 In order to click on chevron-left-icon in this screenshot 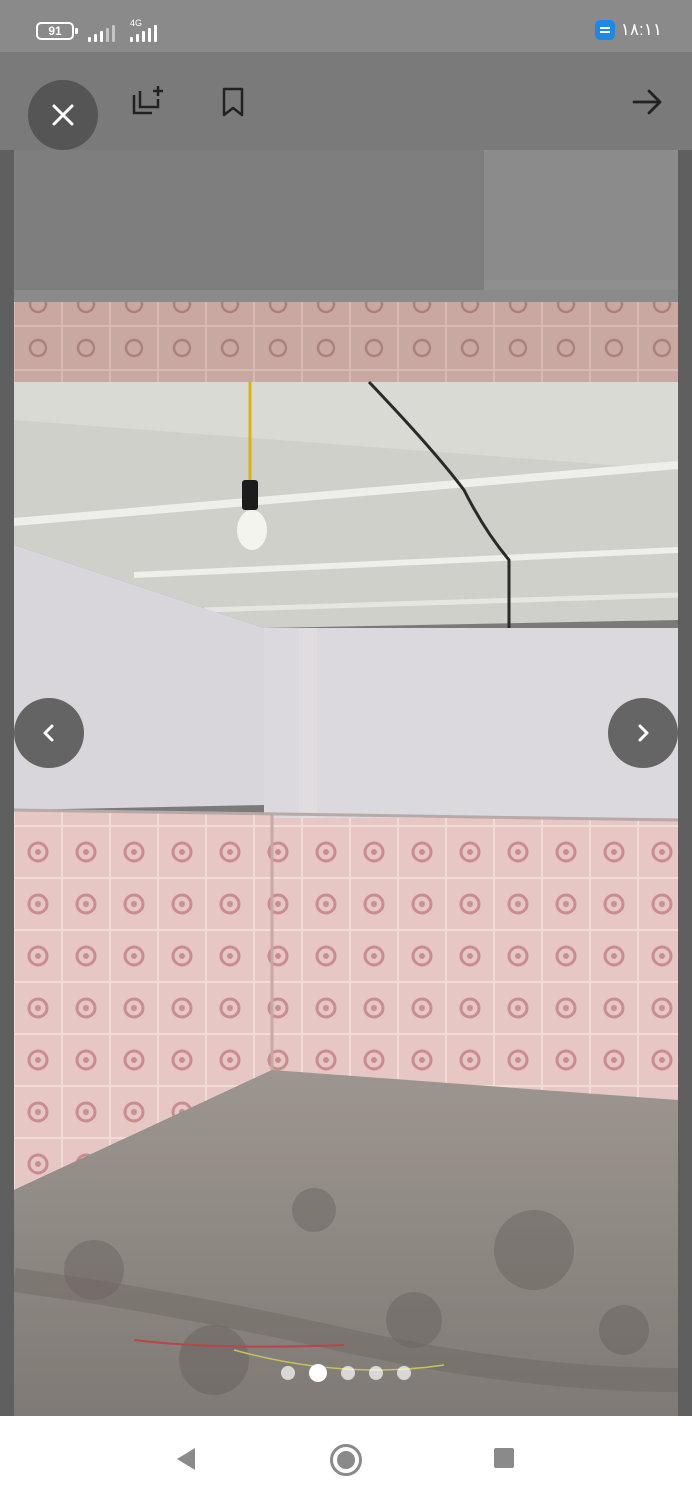, I will do `click(48, 733)`.